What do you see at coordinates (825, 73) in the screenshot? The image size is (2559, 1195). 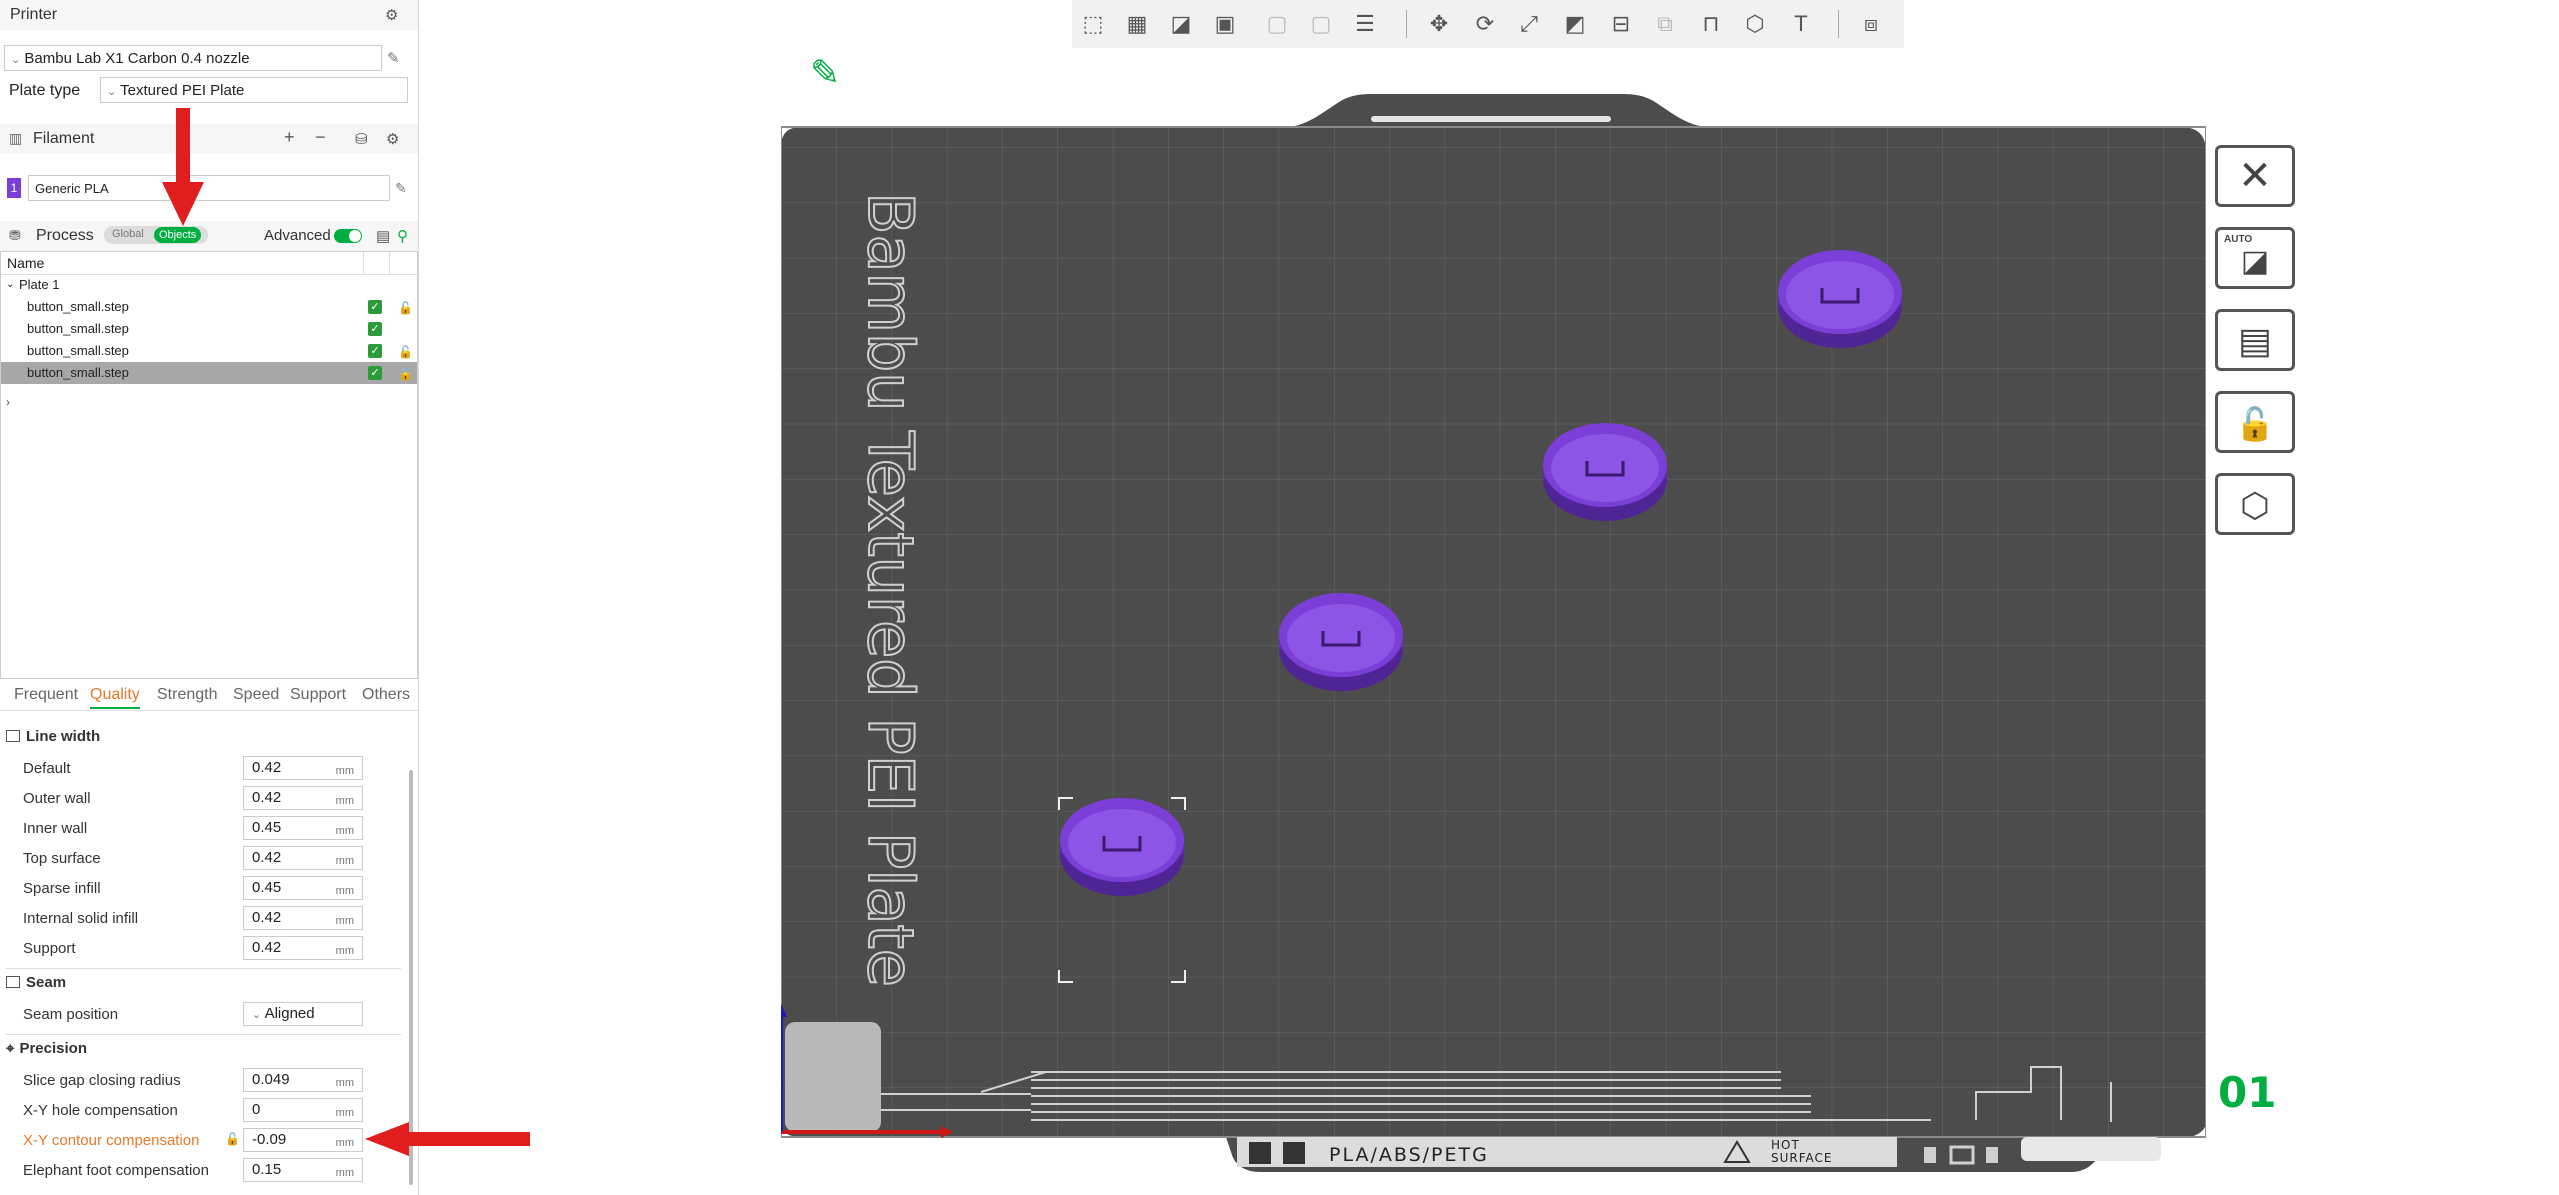 I see `edit-plate-name-icon: ✎` at bounding box center [825, 73].